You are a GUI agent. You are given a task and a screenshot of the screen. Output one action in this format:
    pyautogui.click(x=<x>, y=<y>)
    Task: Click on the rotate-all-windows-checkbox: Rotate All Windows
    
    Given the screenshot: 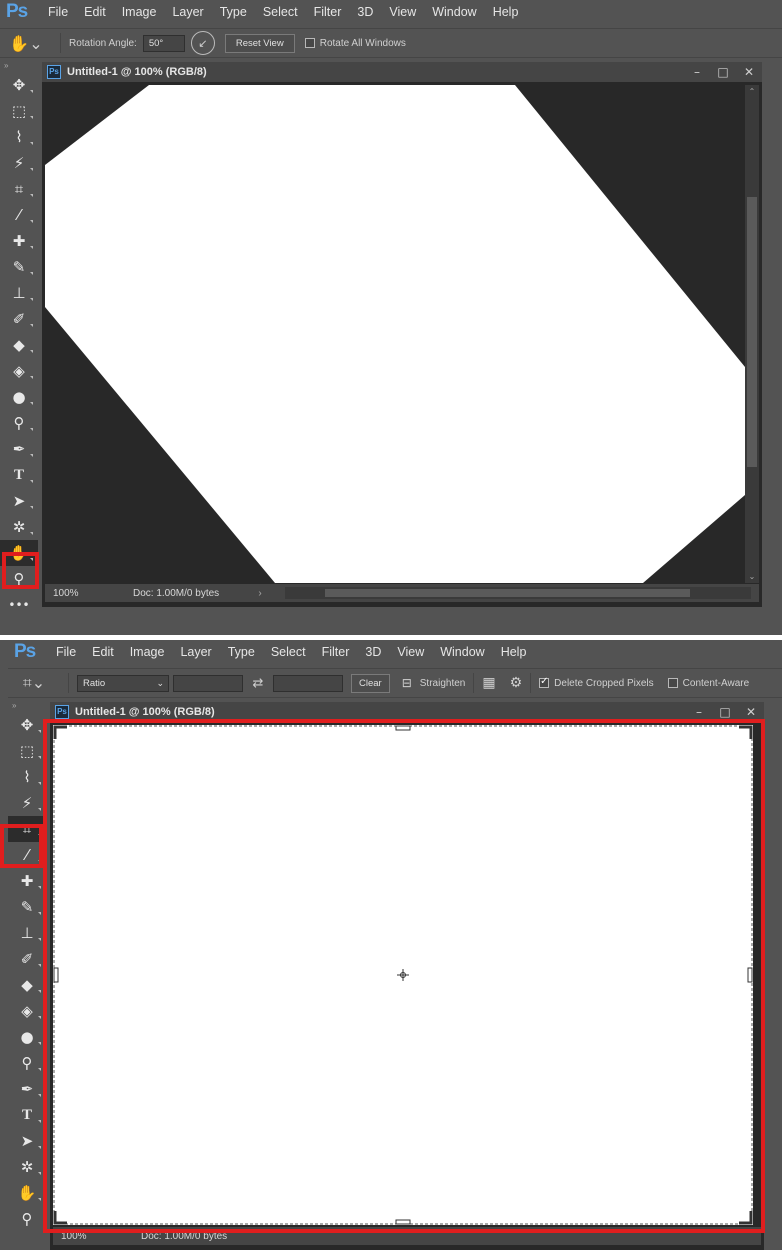 What is the action you would take?
    pyautogui.click(x=355, y=43)
    